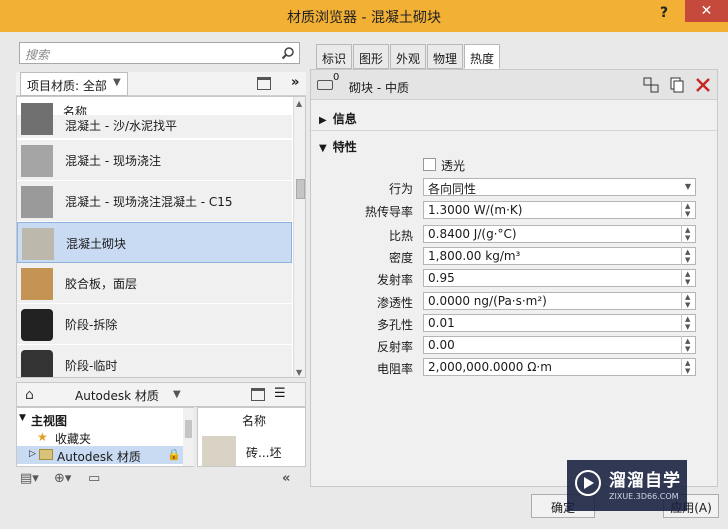 The image size is (728, 529). I want to click on scroll-up-icon: ▲, so click(299, 103).